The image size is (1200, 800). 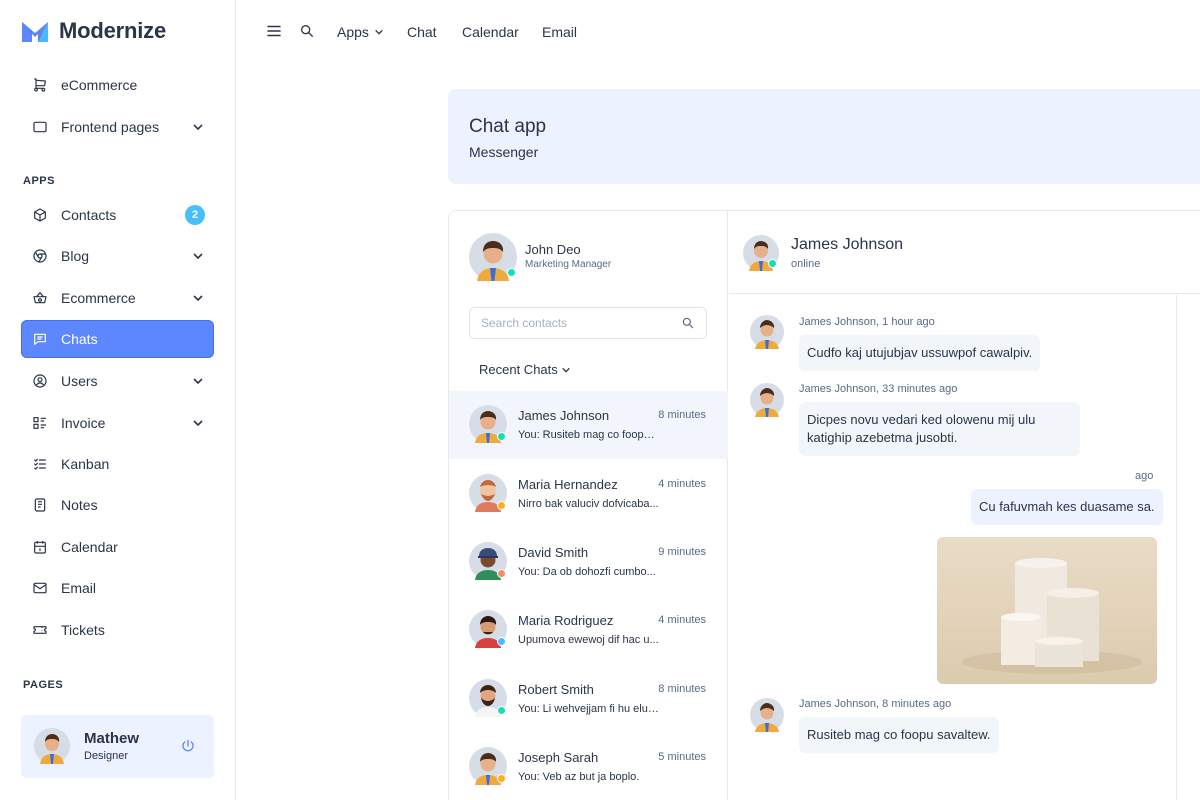 I want to click on sidebar-item-notes: Notes, so click(x=117, y=505).